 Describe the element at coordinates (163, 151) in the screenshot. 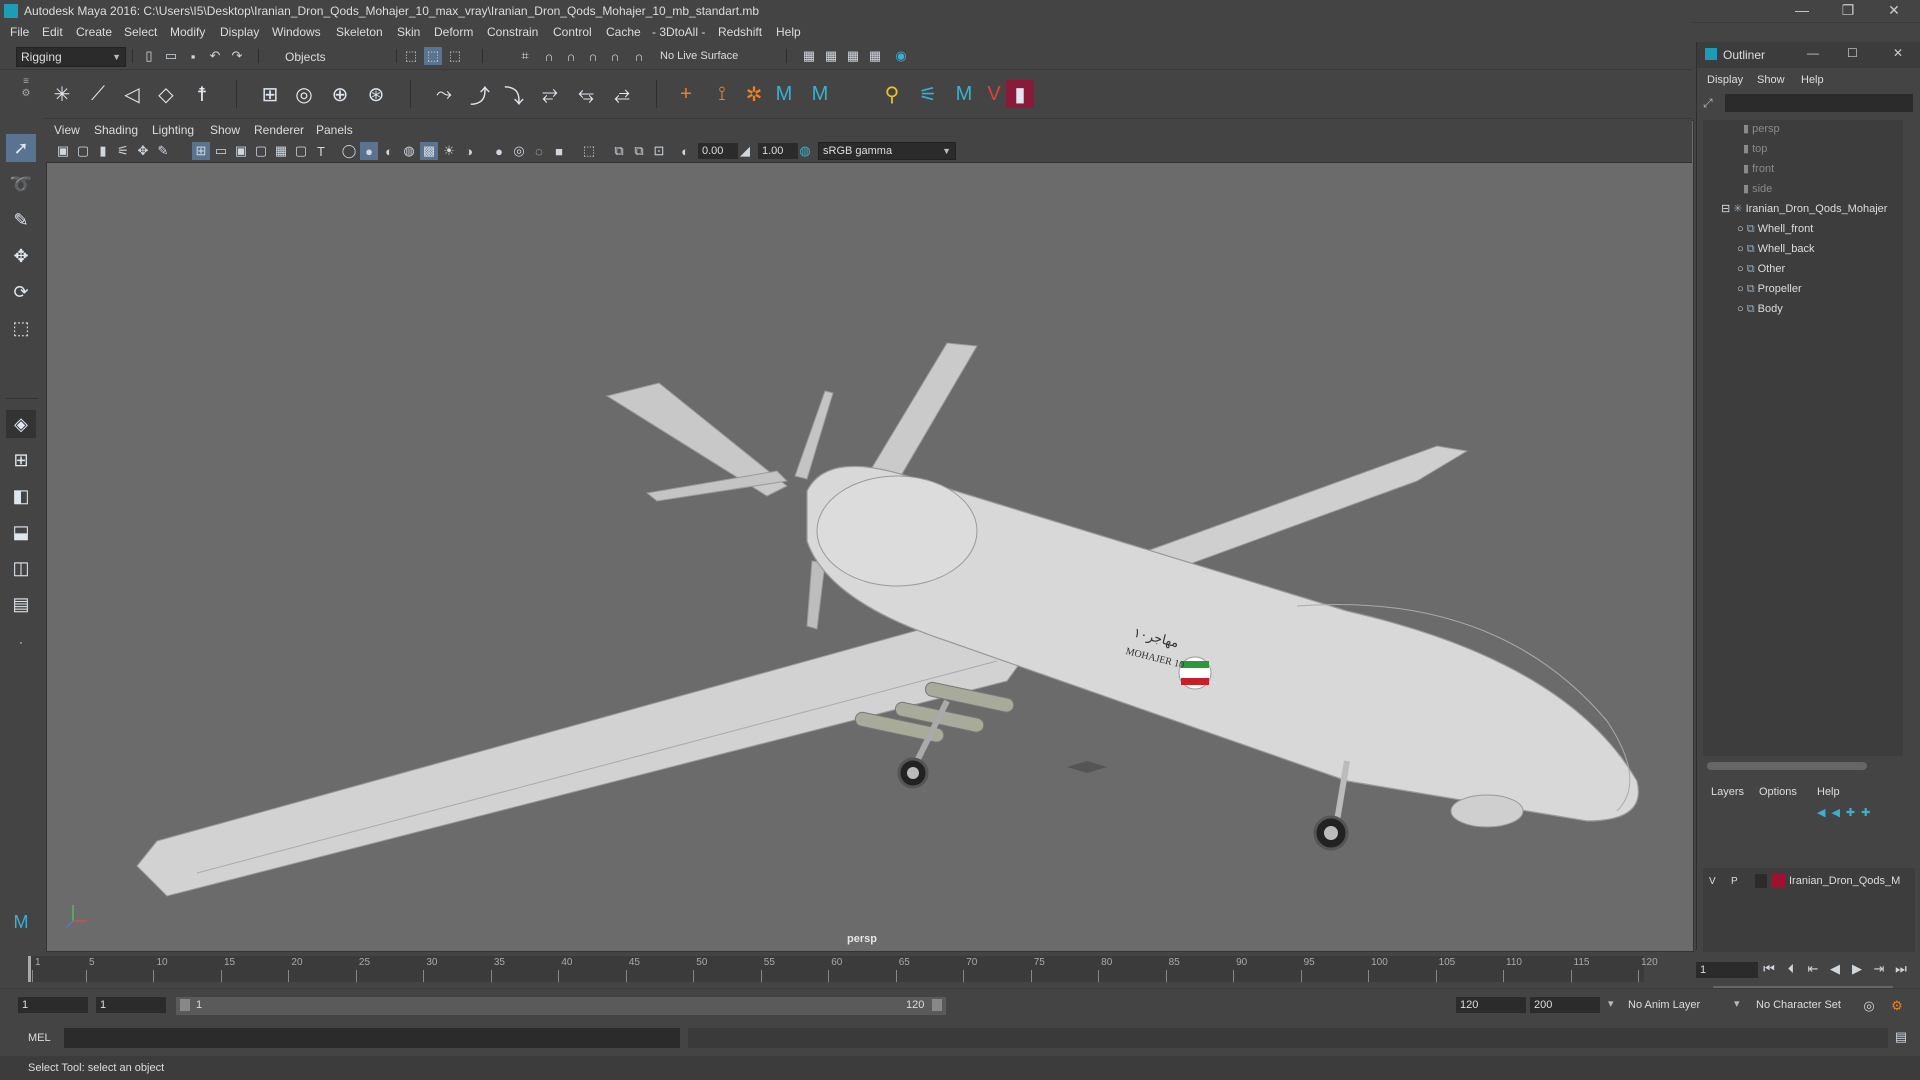

I see `grease-pencil-icon: ✎` at that location.